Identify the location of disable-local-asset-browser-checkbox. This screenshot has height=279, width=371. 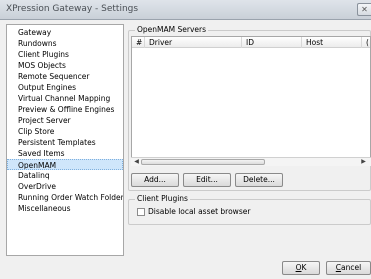
(141, 212).